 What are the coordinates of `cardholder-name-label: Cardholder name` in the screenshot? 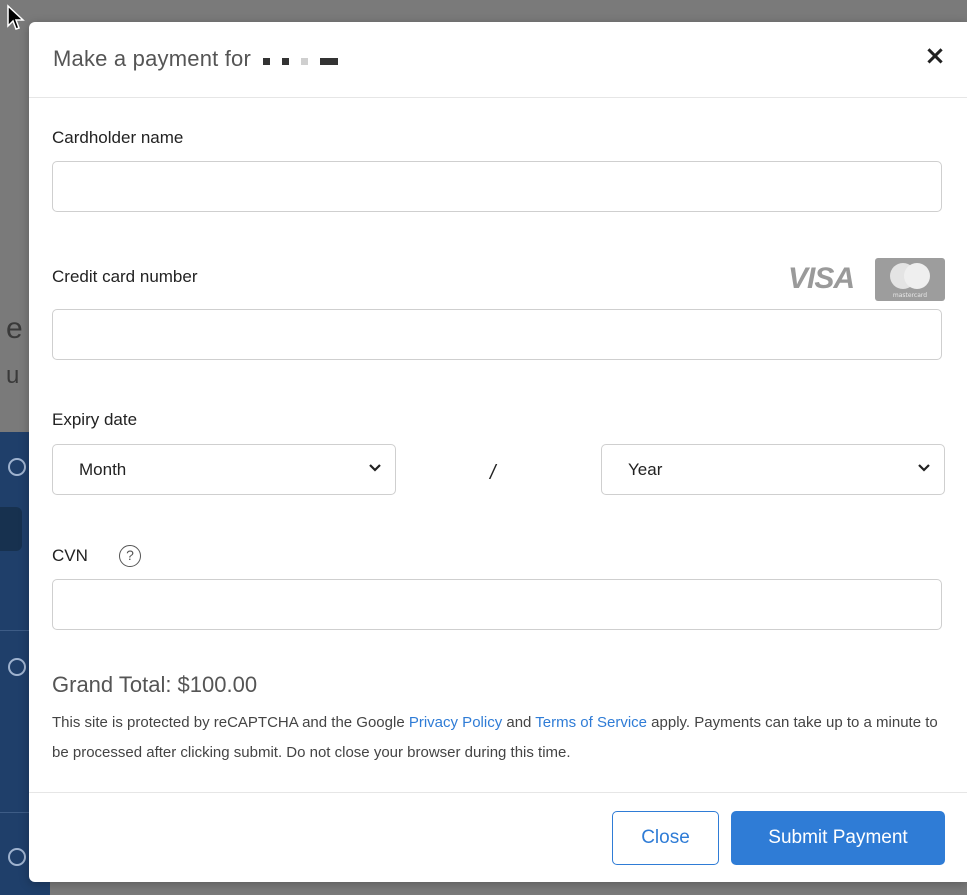 It's located at (118, 137).